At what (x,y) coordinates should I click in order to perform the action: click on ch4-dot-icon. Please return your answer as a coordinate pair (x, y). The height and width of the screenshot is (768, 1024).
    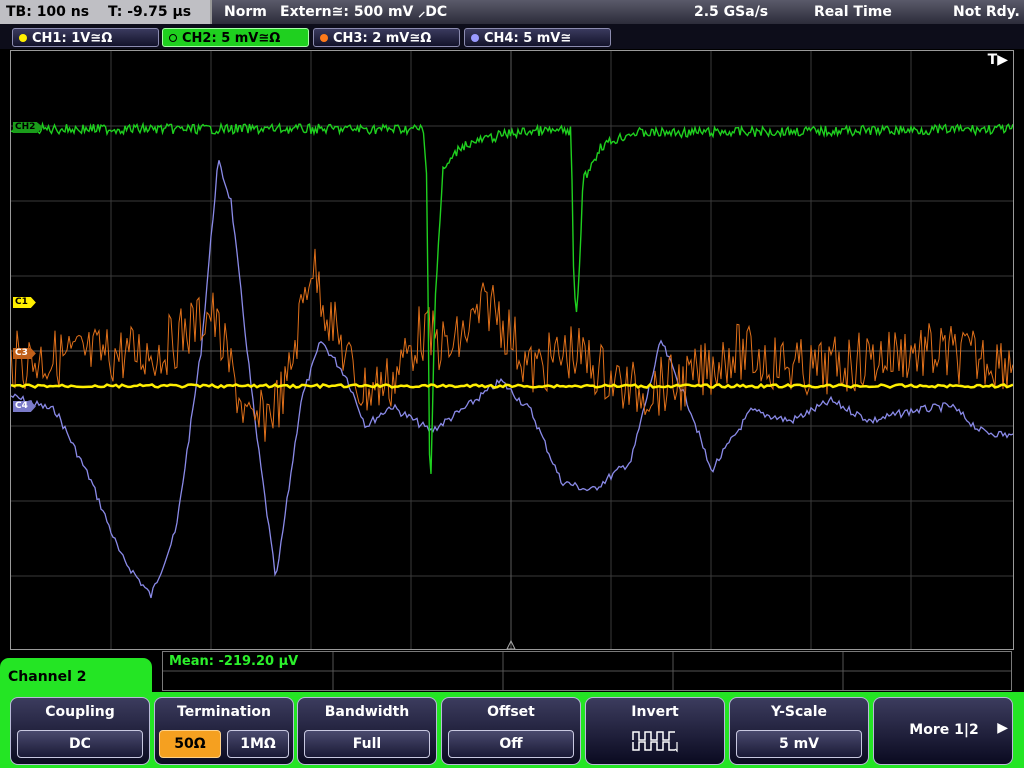
    Looking at the image, I should click on (475, 38).